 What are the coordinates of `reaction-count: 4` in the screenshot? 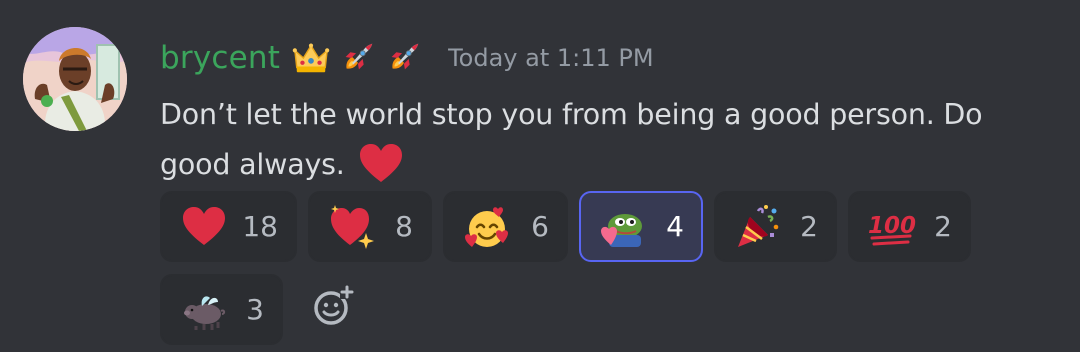 It's located at (675, 226).